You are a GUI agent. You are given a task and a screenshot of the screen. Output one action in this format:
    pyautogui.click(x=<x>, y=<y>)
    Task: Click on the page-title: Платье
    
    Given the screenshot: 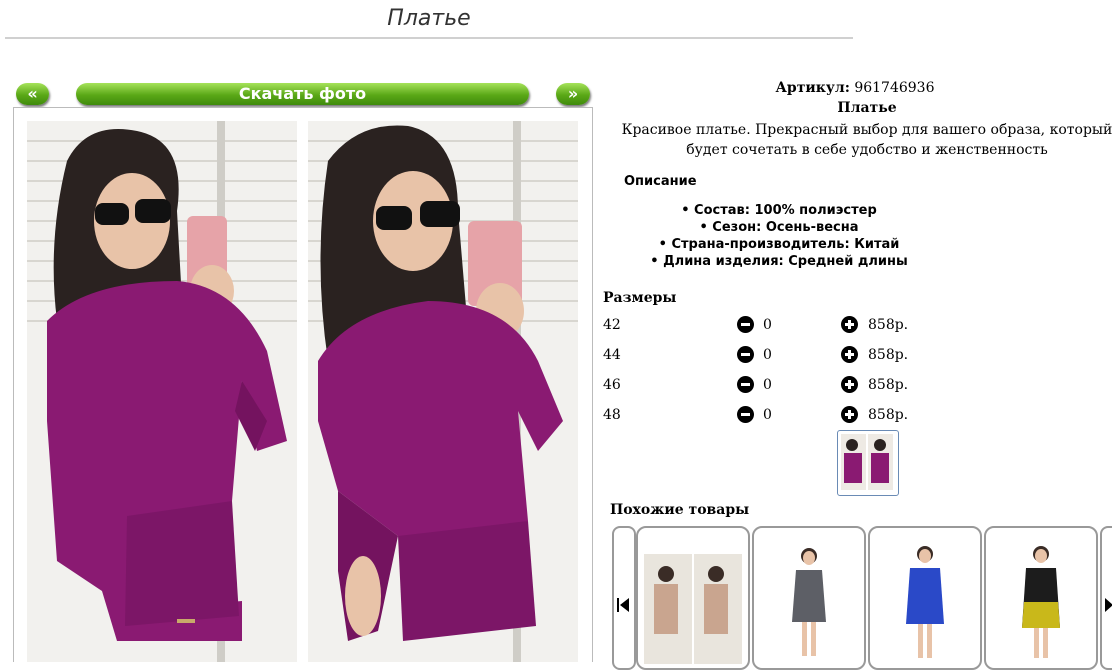 What is the action you would take?
    pyautogui.click(x=429, y=18)
    